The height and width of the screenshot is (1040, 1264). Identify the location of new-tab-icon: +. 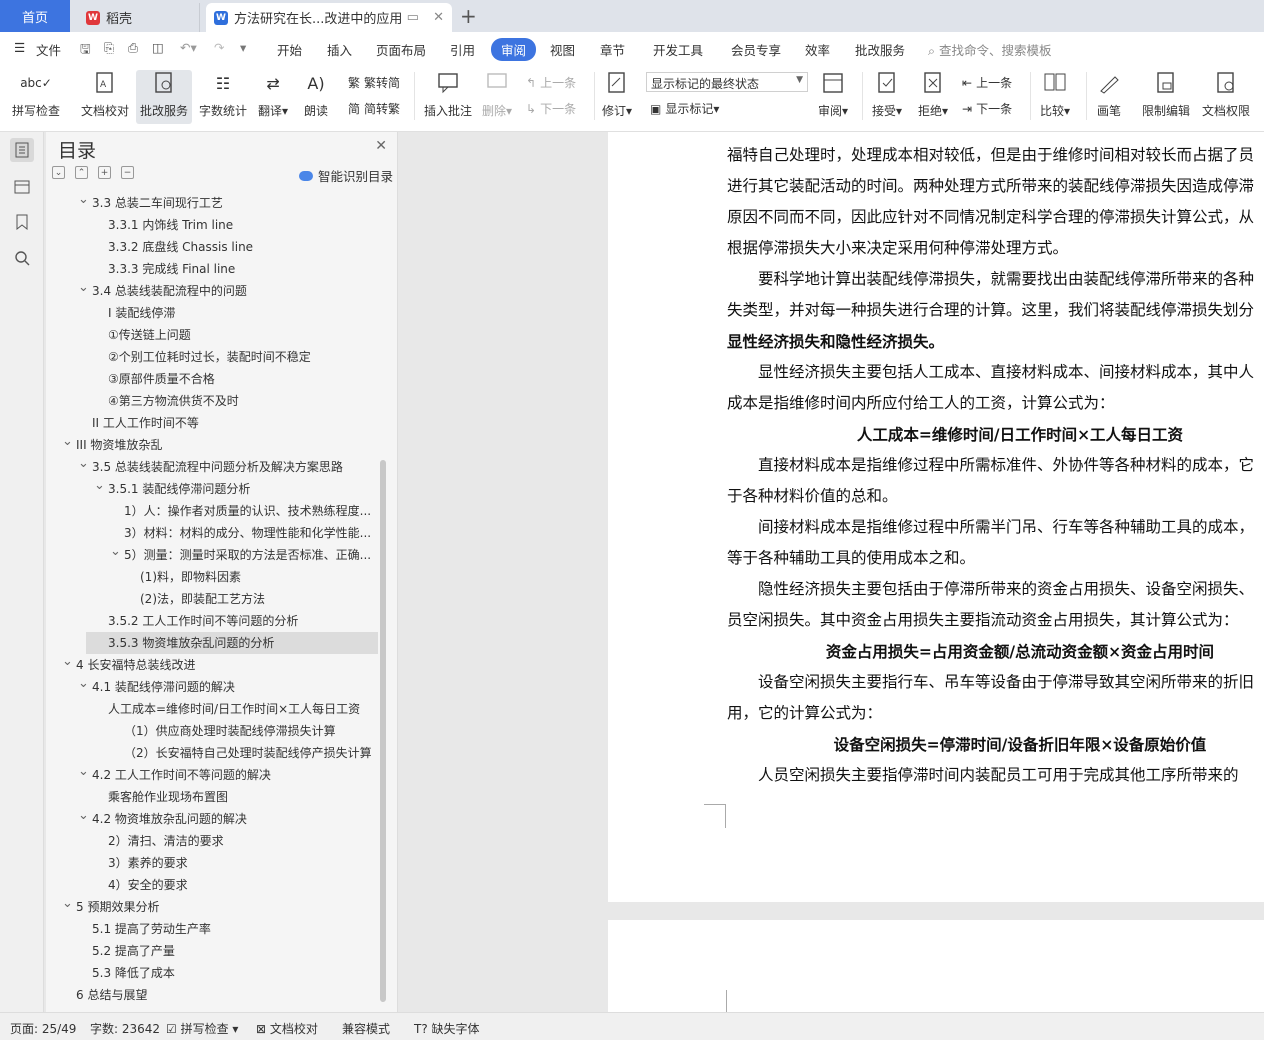
(468, 16).